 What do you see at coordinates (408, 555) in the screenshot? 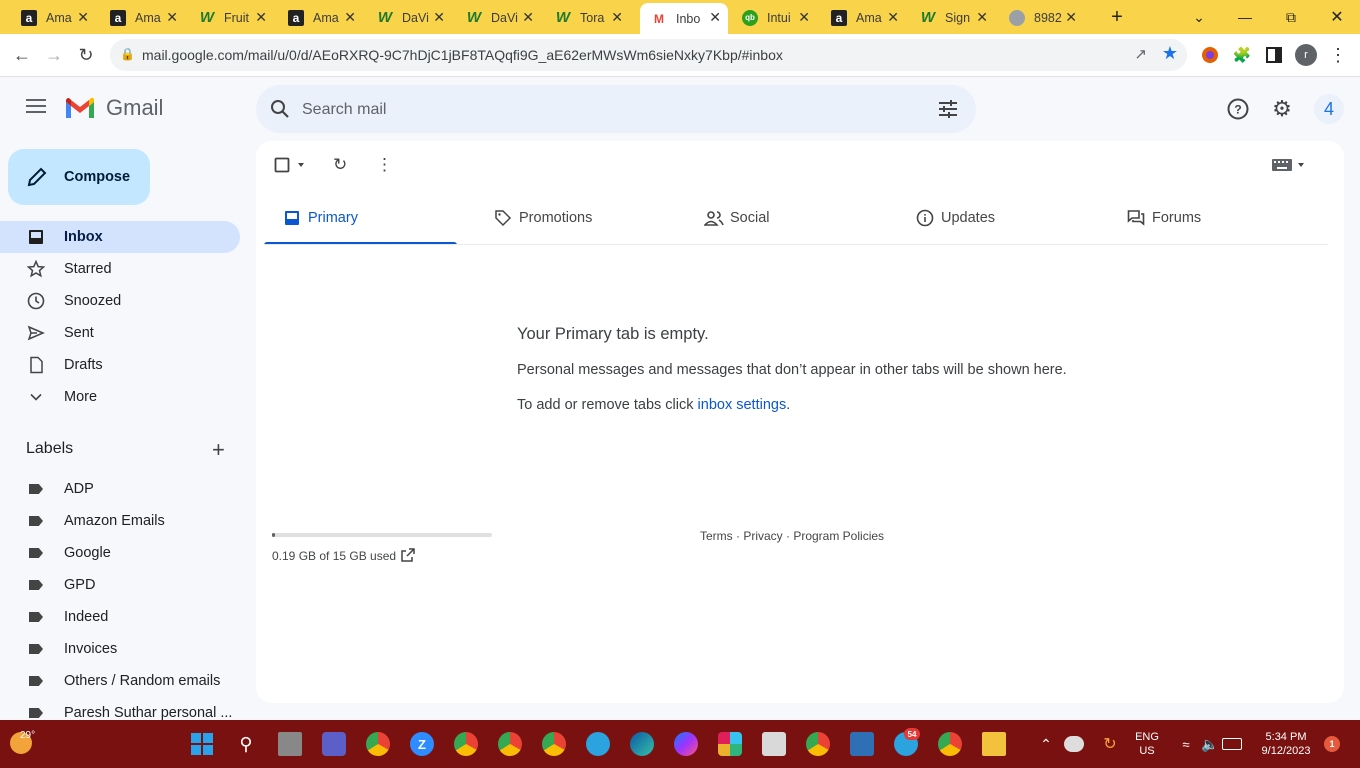
I see `open-storage-icon` at bounding box center [408, 555].